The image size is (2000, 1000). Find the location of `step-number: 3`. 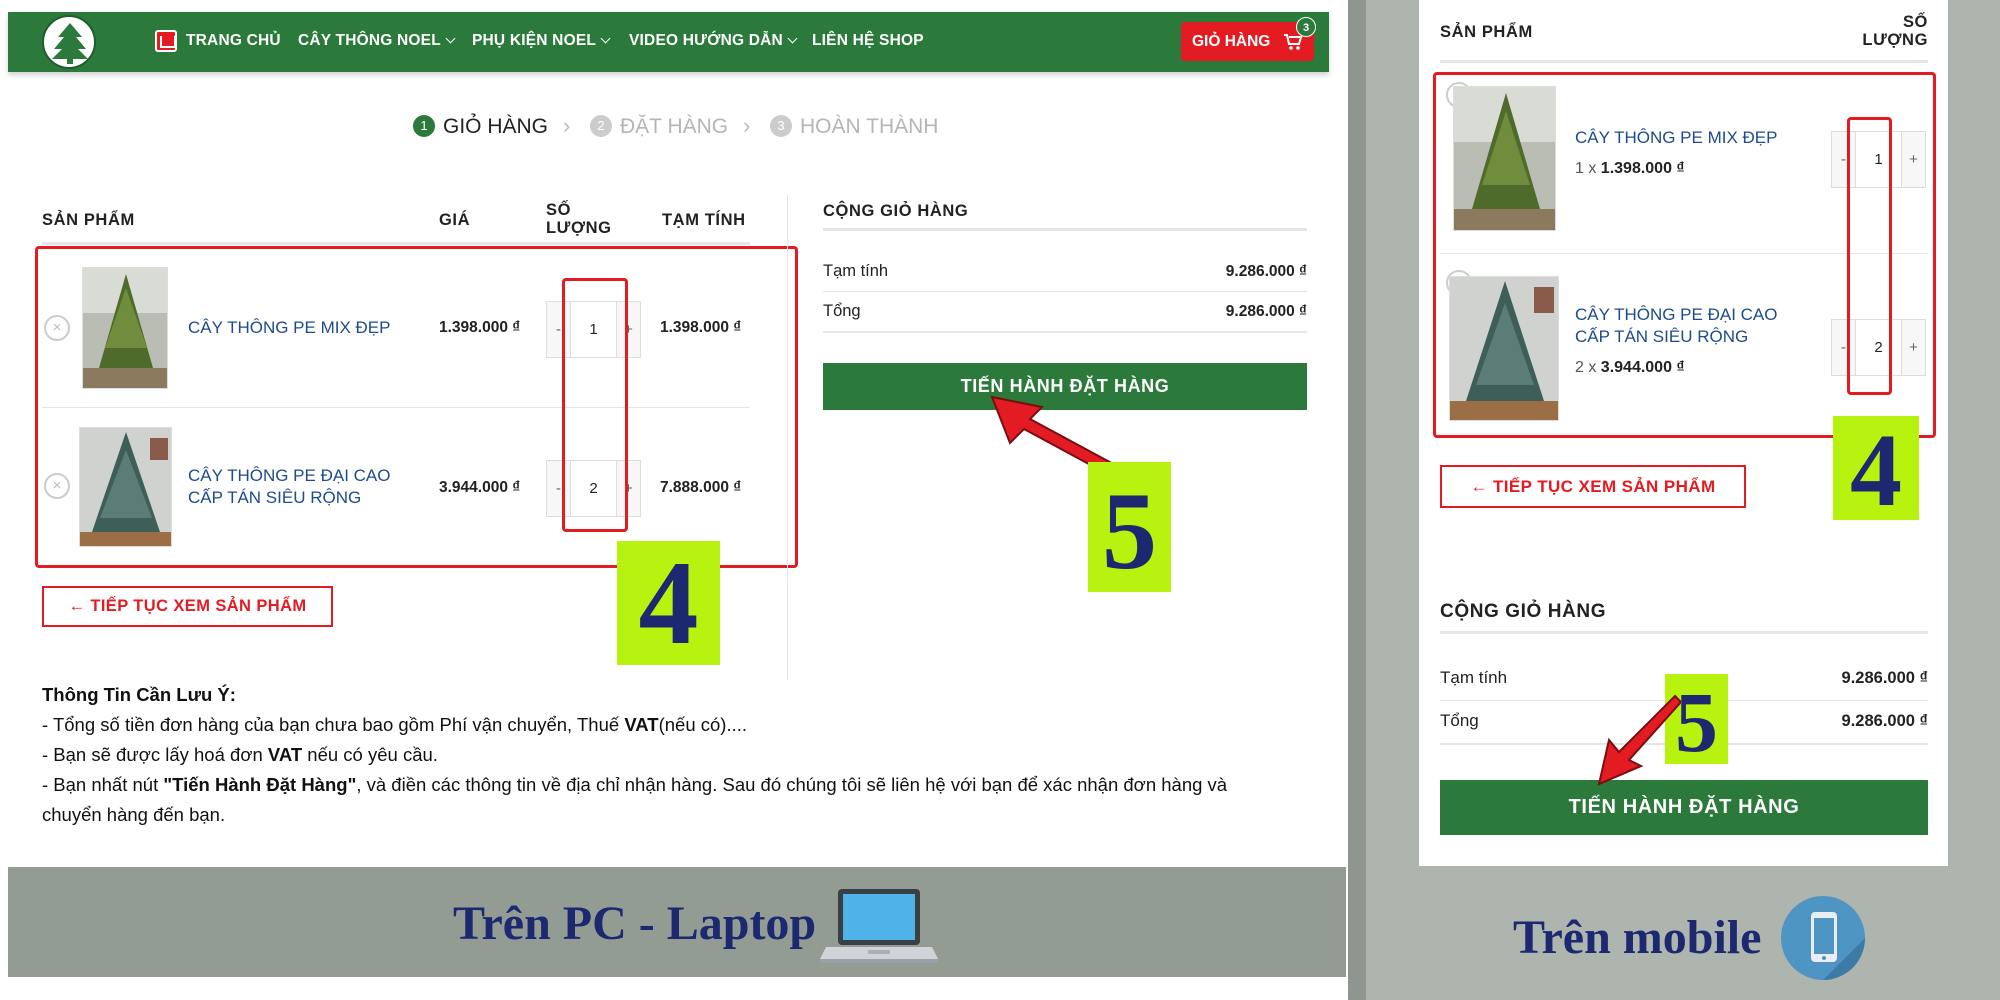

step-number: 3 is located at coordinates (781, 126).